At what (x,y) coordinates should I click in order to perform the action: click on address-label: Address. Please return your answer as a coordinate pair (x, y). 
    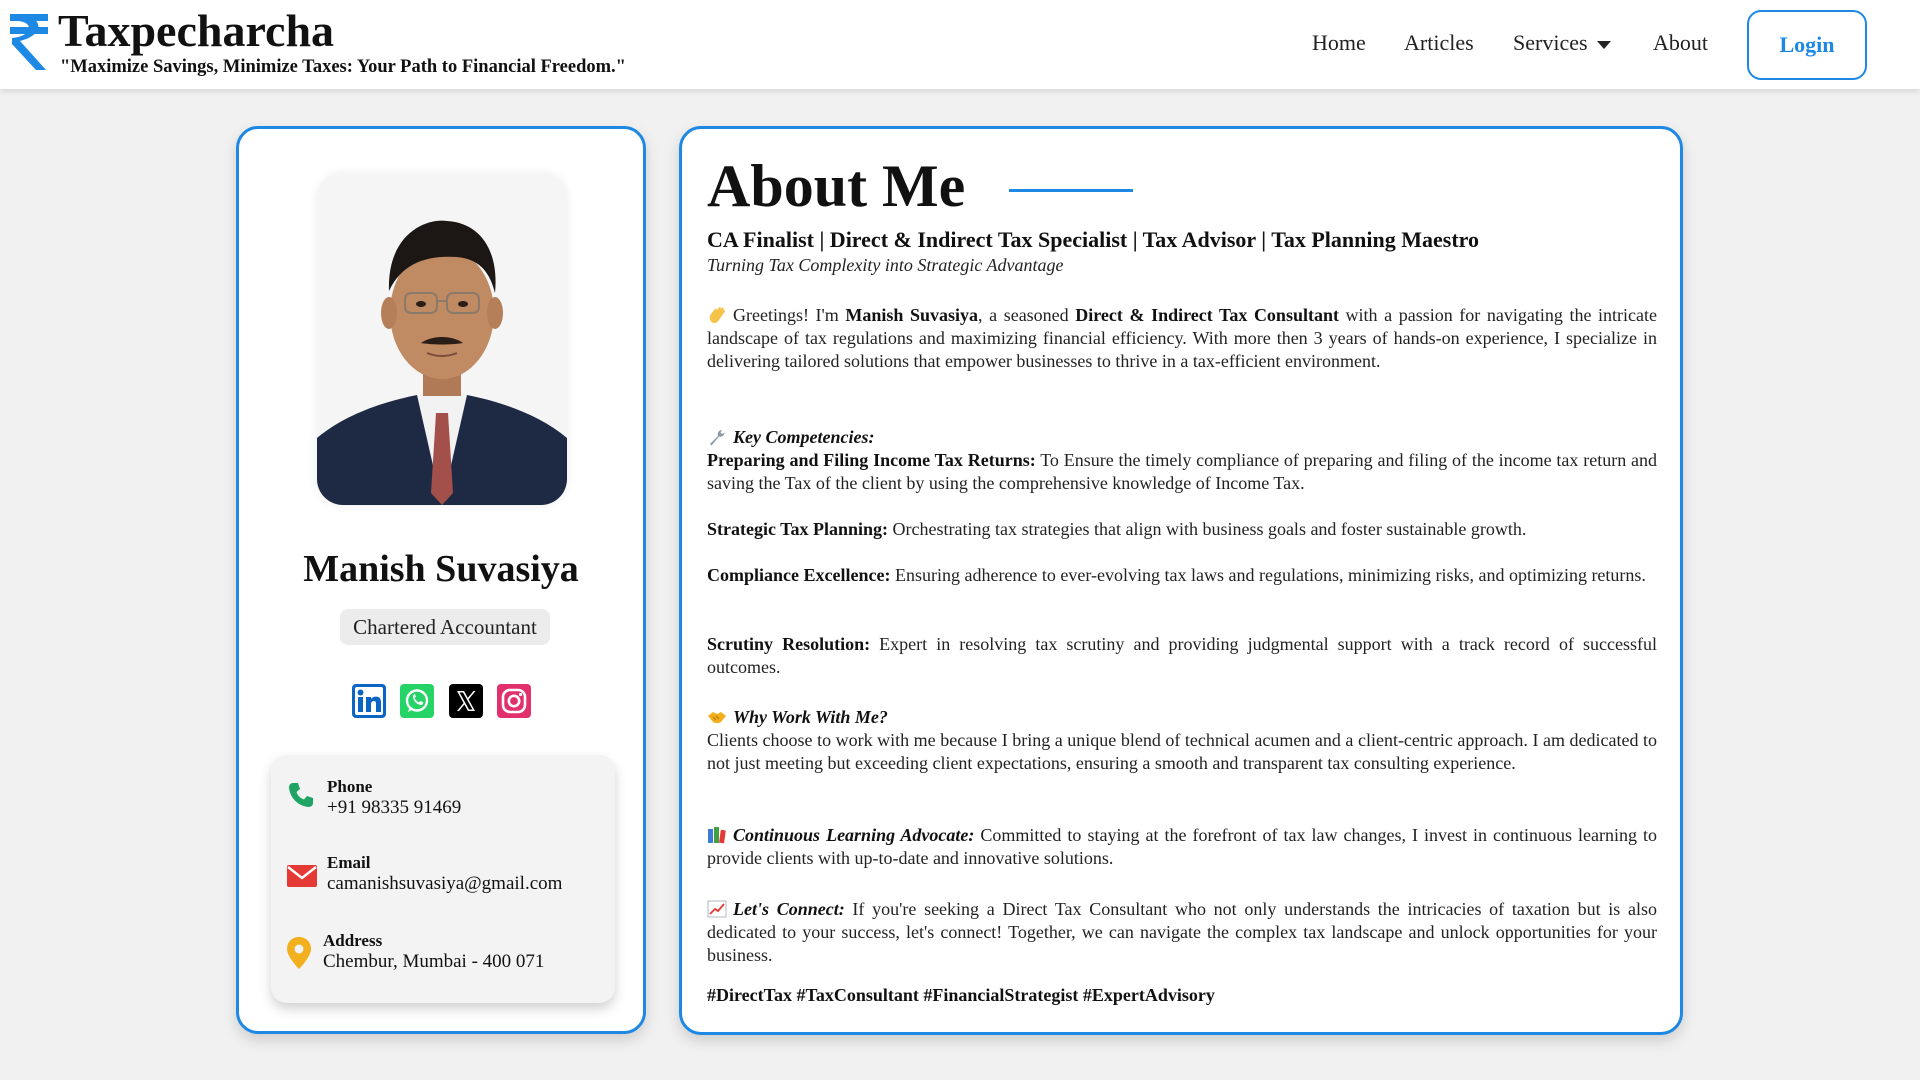
    Looking at the image, I should click on (353, 940).